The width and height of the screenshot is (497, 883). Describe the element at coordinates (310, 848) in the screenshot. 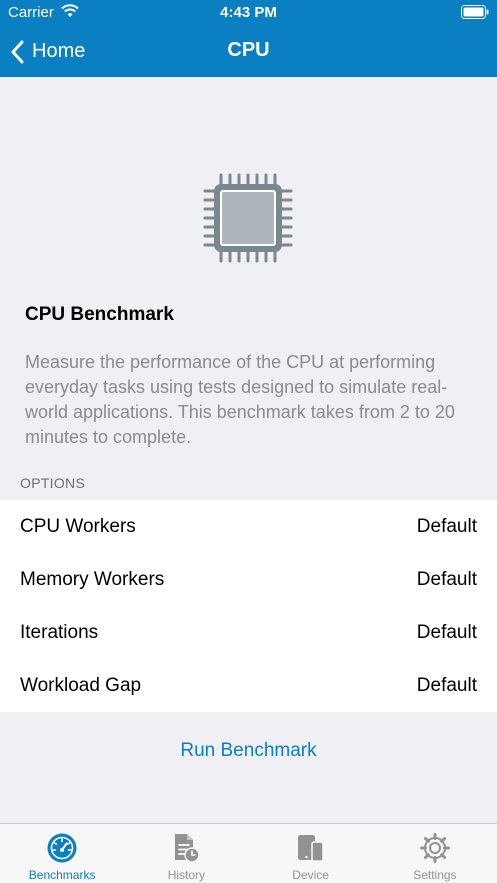

I see `device-icon` at that location.